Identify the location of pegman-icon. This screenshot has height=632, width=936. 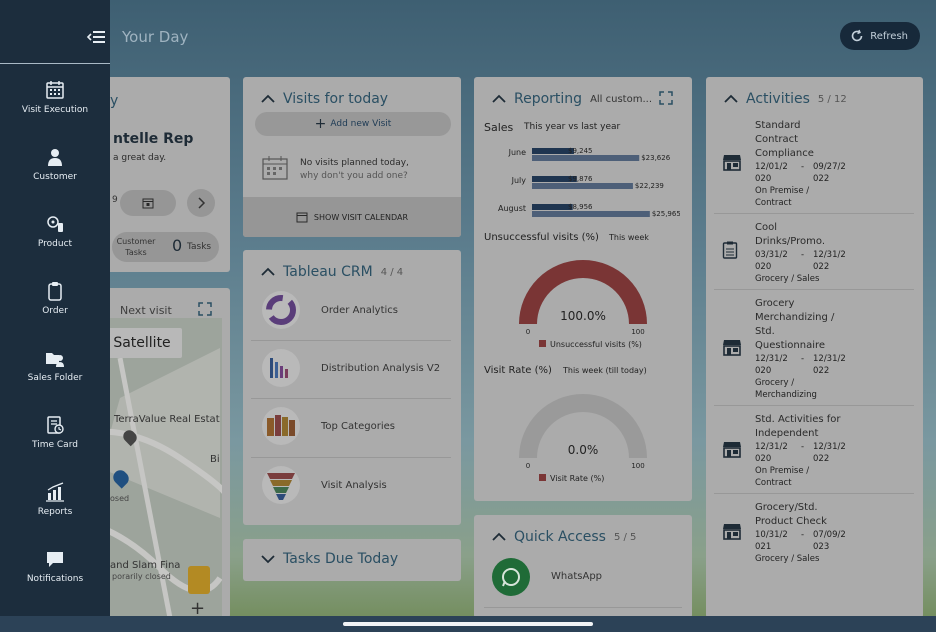
(199, 580).